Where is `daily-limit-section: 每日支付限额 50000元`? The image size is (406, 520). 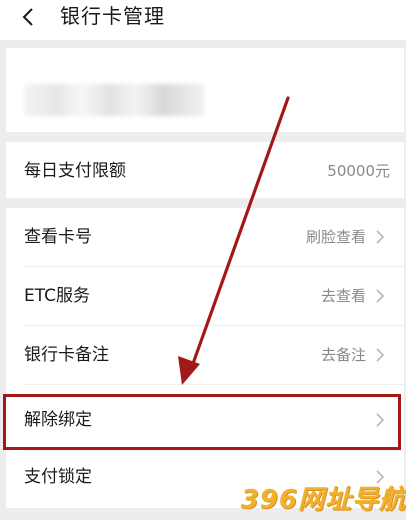
daily-limit-section: 每日支付限额 50000元 is located at coordinates (205, 170).